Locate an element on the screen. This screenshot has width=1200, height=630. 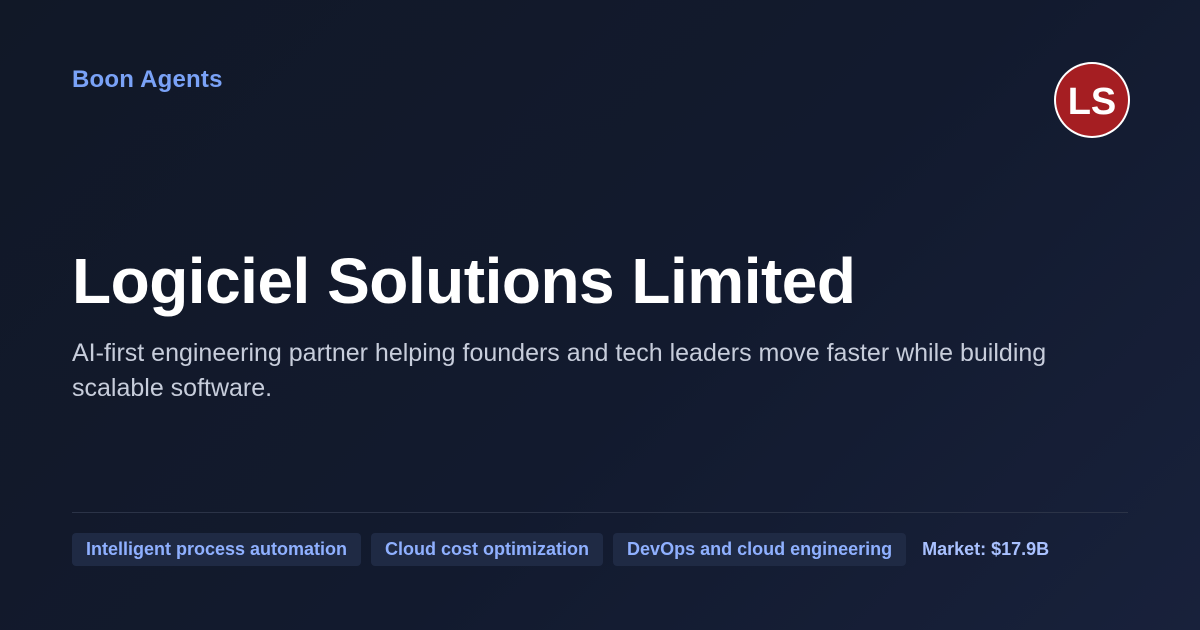
ls-monogram-icon: LS is located at coordinates (1092, 100).